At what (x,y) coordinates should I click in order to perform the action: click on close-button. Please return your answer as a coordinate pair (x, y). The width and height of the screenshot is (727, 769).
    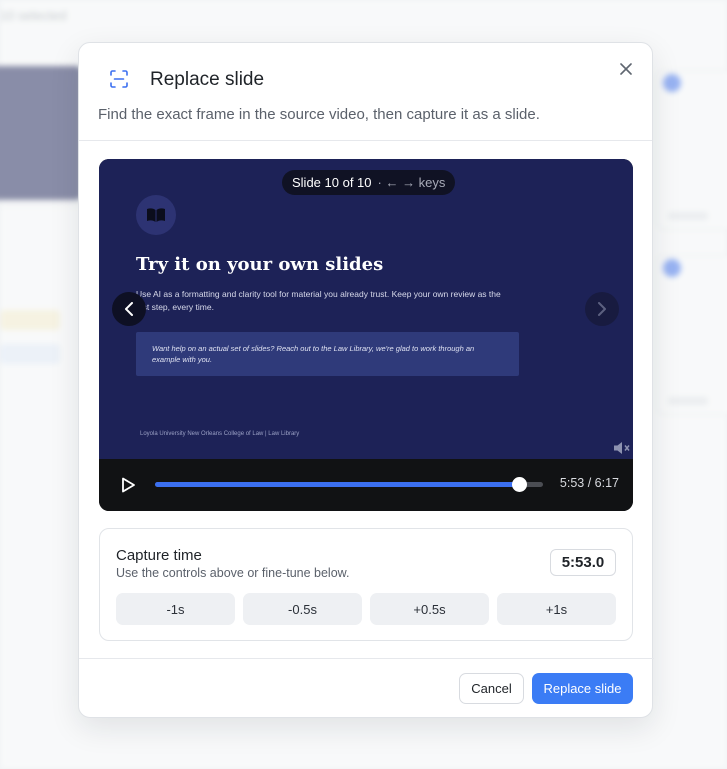
    Looking at the image, I should click on (626, 69).